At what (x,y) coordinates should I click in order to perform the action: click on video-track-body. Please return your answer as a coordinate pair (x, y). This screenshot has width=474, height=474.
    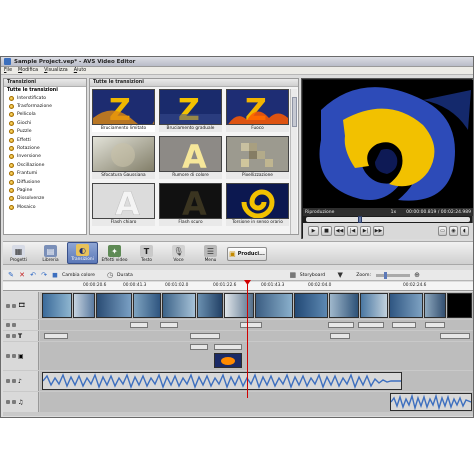
    Looking at the image, I should click on (256, 305).